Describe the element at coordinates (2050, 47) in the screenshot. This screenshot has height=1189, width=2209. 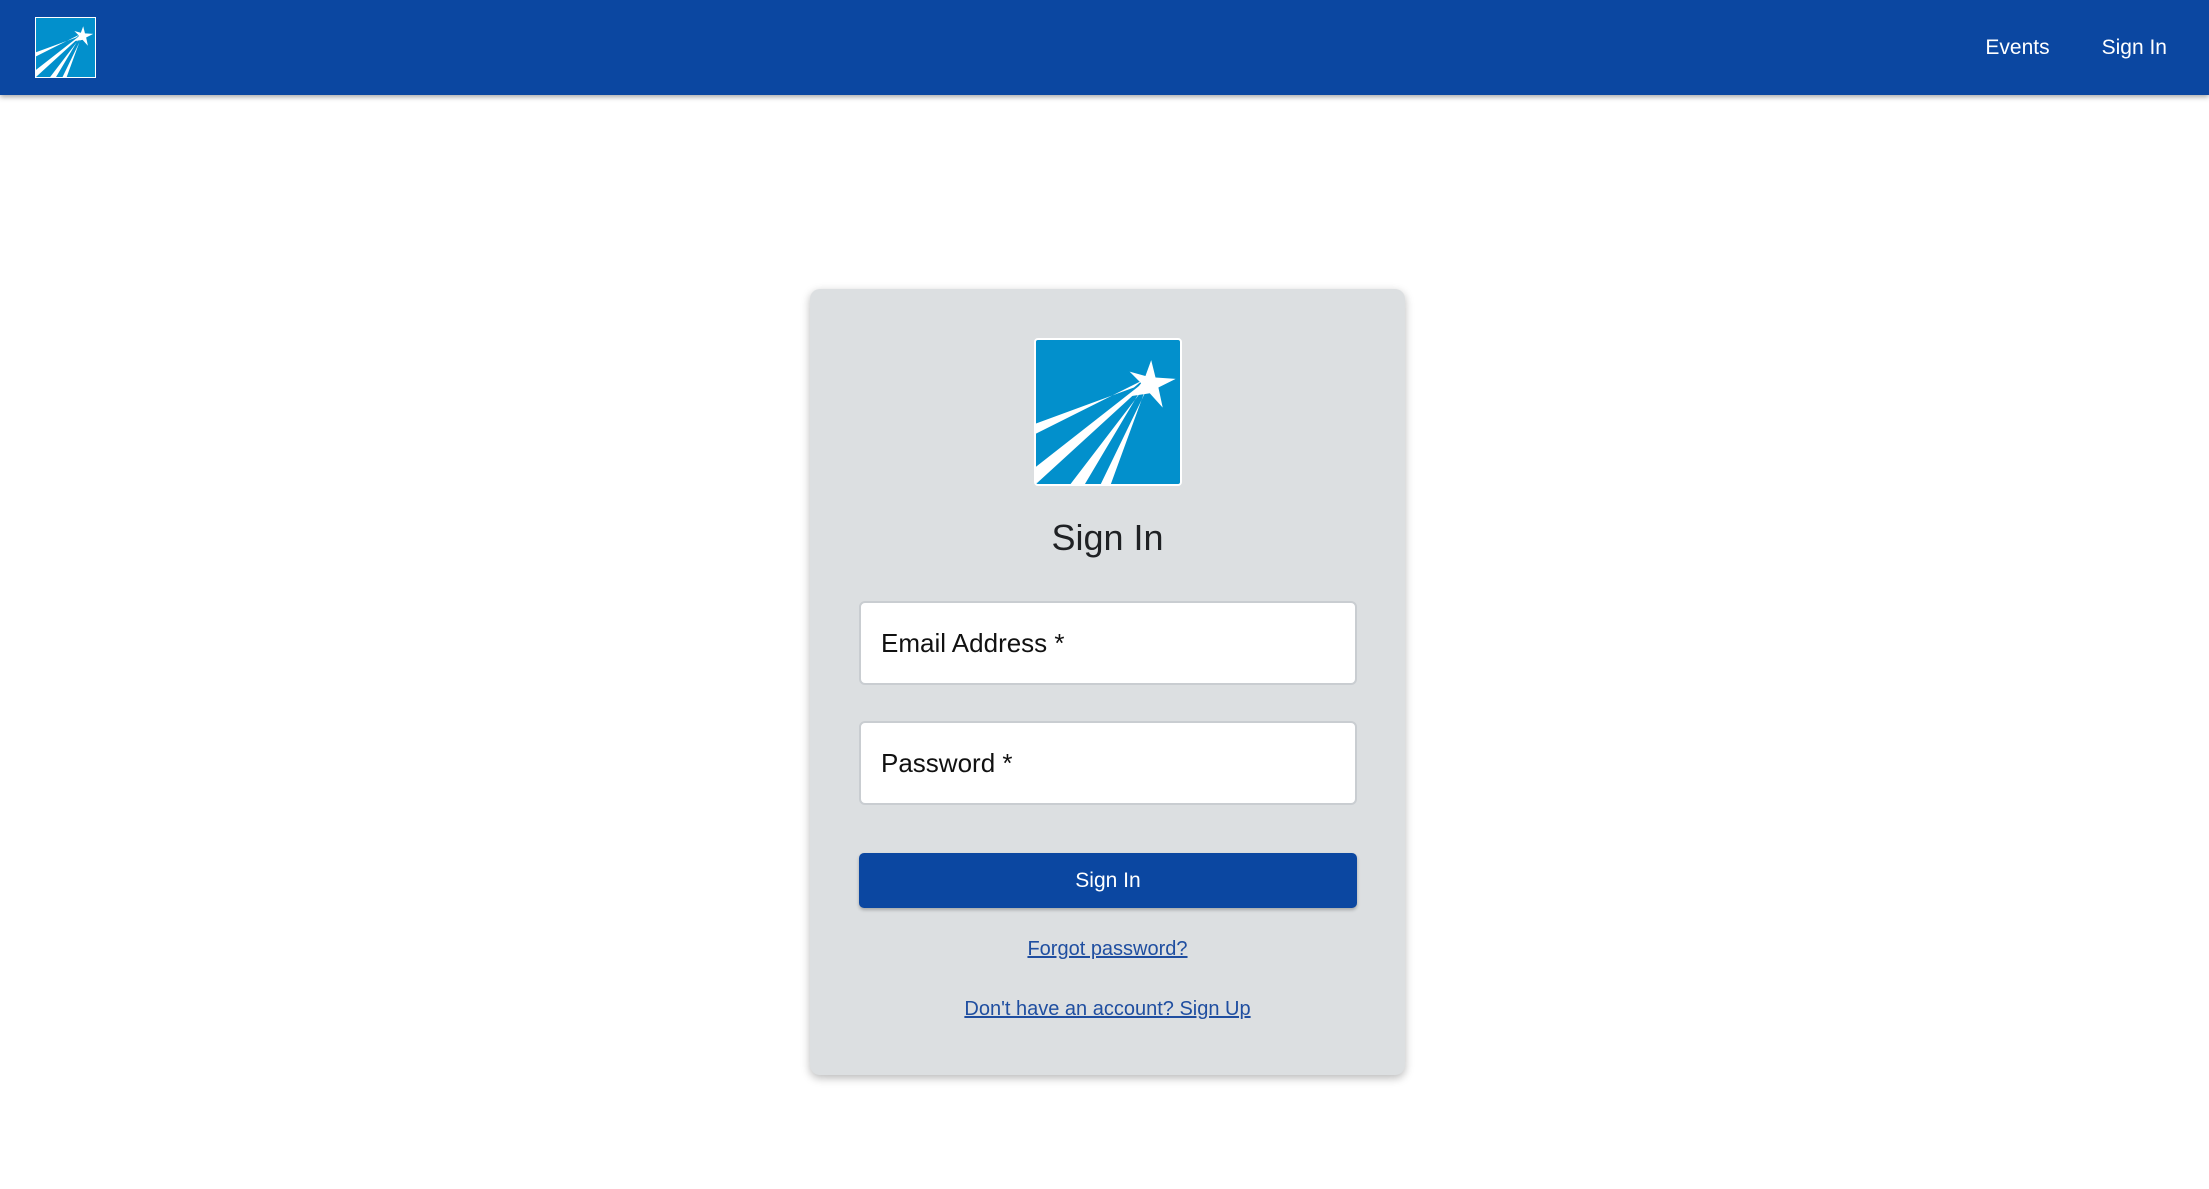
I see `top-nav: Events Sign In` at that location.